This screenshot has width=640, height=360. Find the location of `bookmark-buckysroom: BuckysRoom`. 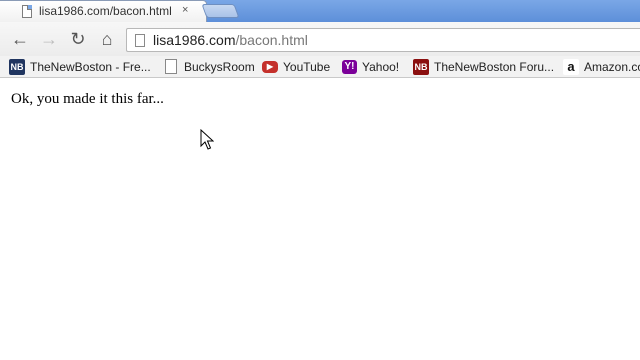

bookmark-buckysroom: BuckysRoom is located at coordinates (209, 67).